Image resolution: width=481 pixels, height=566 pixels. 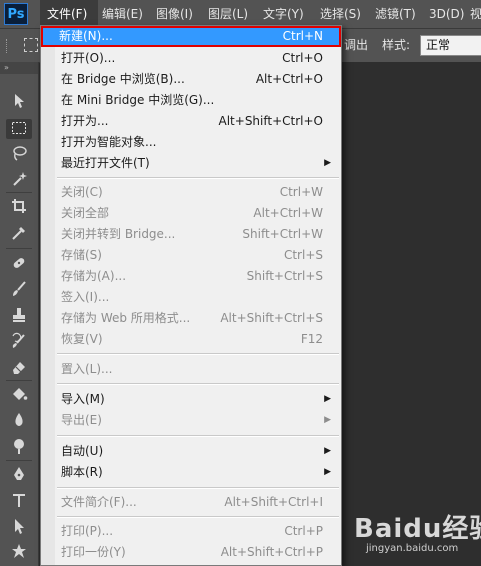 I want to click on clone-stamp-tool-icon, so click(x=19, y=316).